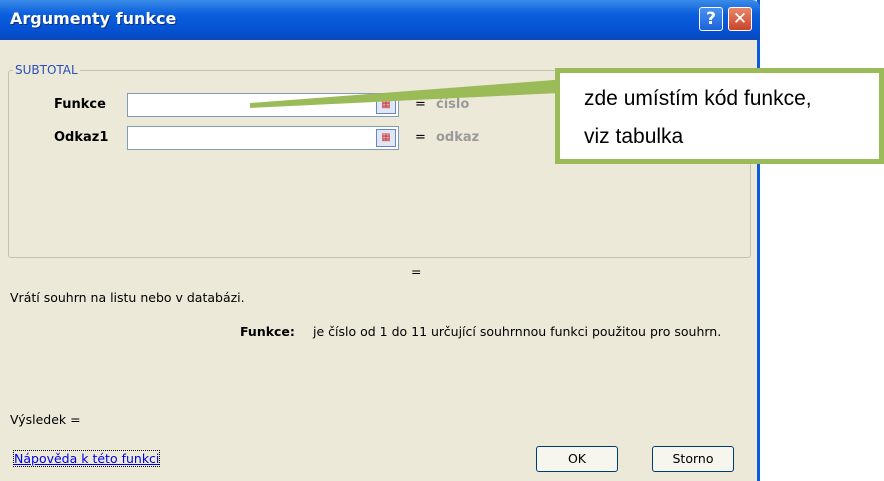  I want to click on callout-line-2: viz tabulka, so click(634, 136).